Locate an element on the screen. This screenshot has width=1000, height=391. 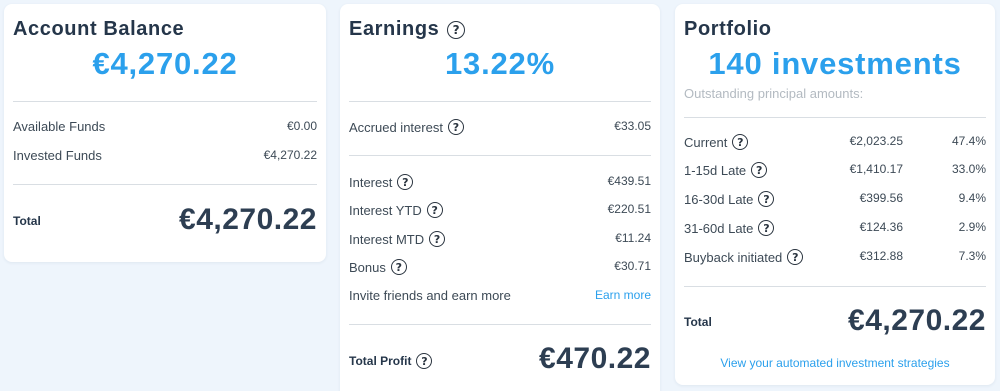
accrued-interest-row: Accrued interest ? €33.05 is located at coordinates (500, 127).